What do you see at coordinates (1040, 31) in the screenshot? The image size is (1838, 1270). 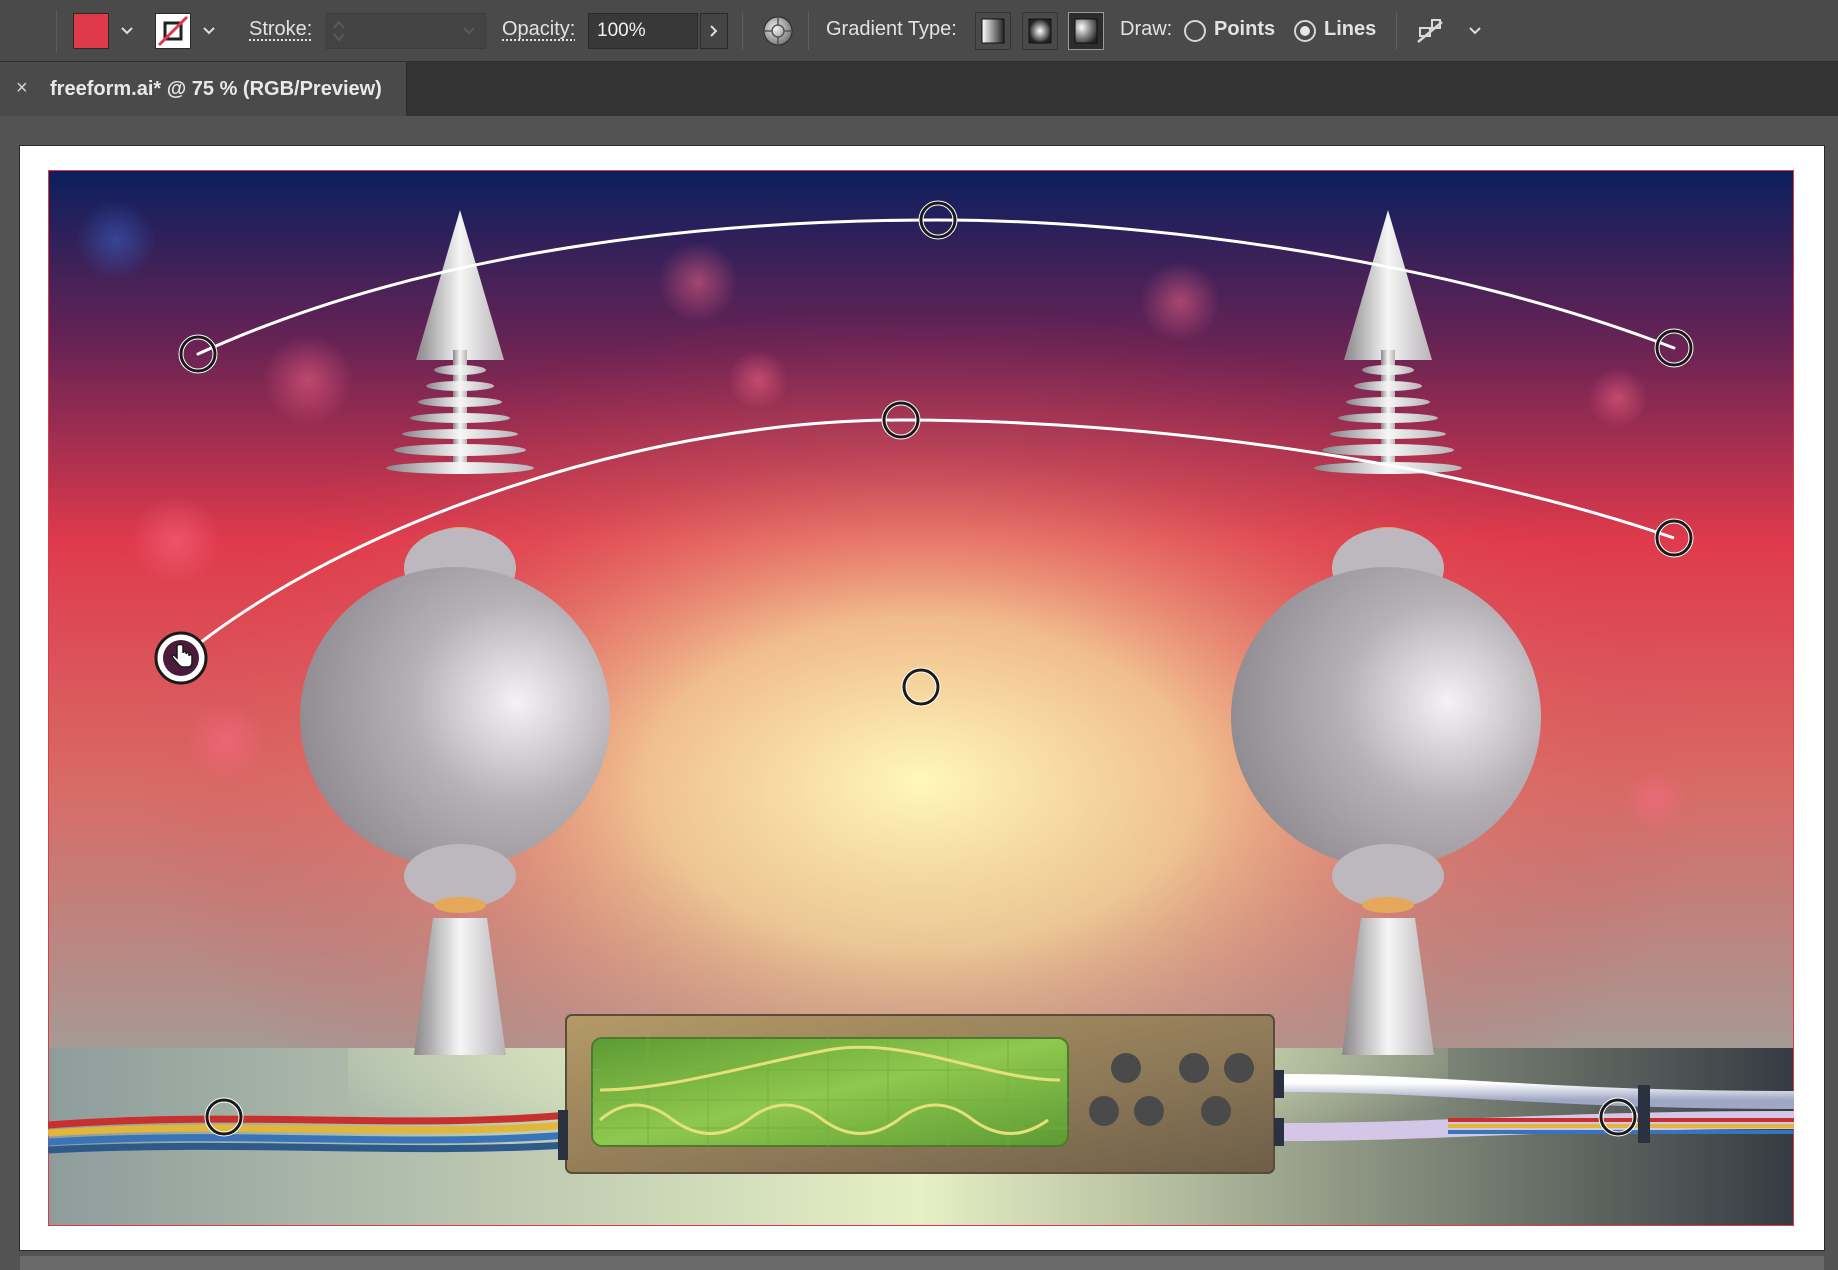 I see `radial-gradient-button` at bounding box center [1040, 31].